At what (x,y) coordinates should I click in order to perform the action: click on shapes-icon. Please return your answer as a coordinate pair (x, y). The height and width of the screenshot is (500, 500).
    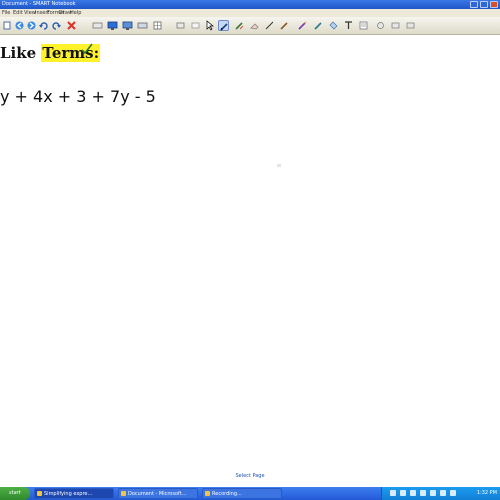
    Looking at the image, I should click on (284, 25).